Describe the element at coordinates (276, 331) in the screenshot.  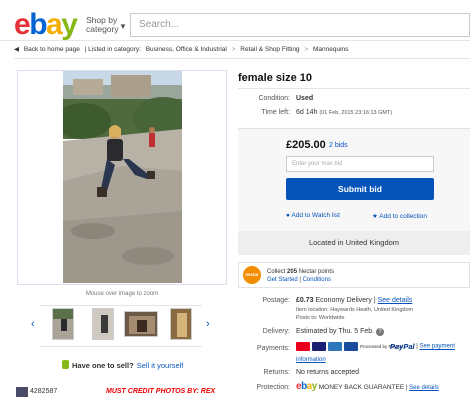
I see `delivery-label: Delivery:` at that location.